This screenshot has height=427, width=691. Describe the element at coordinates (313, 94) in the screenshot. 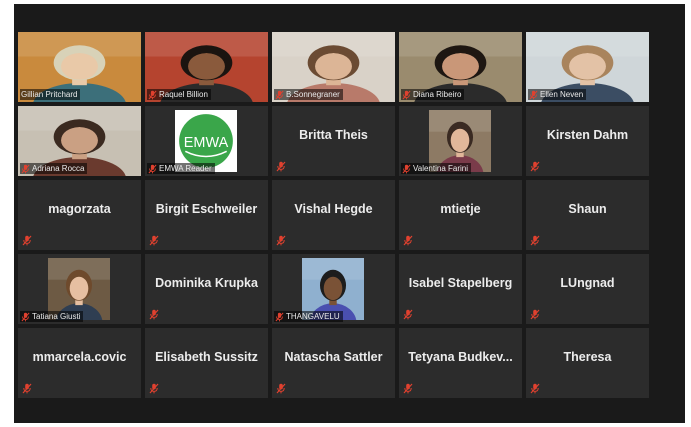

I see `participant-name: B.Sonnegraner` at that location.